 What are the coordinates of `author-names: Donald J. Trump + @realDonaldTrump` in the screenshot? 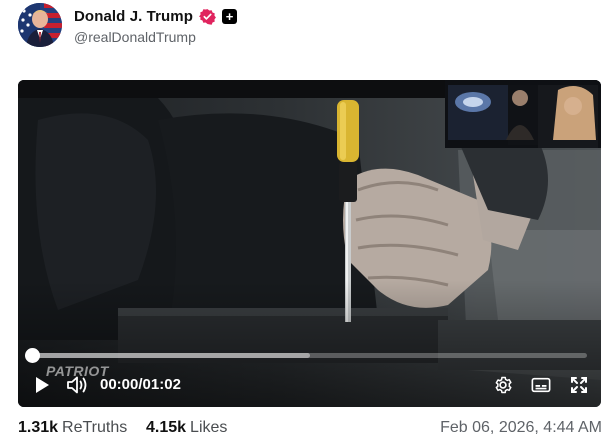 It's located at (156, 25).